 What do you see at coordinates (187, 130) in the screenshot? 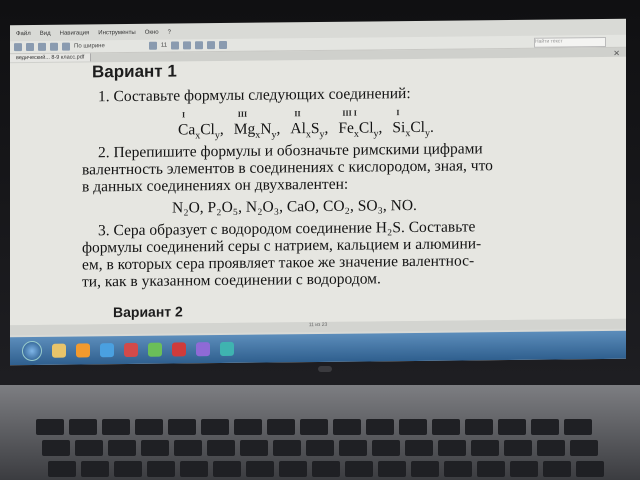
I see `element-symbol: Ca` at bounding box center [187, 130].